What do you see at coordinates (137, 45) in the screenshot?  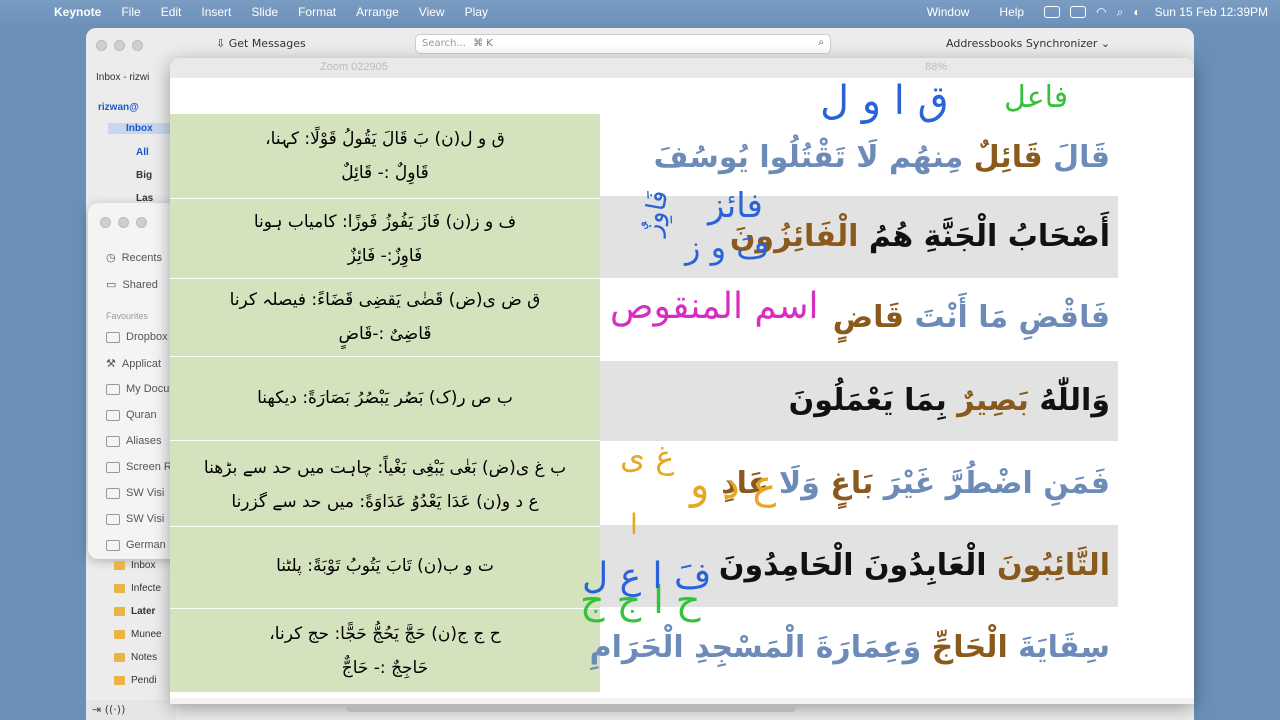 I see `zoom-button` at bounding box center [137, 45].